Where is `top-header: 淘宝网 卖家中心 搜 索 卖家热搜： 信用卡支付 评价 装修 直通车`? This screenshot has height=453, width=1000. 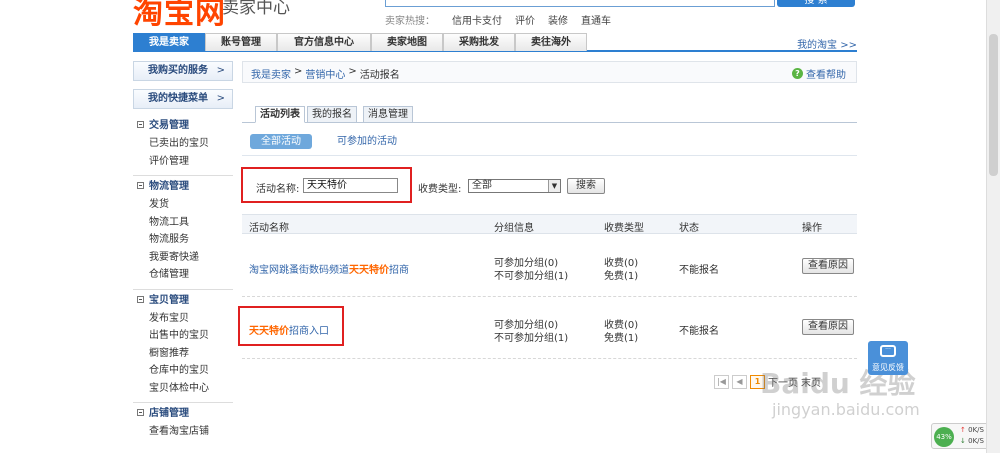 top-header: 淘宝网 卖家中心 搜 索 卖家热搜： 信用卡支付 评价 装修 直通车 is located at coordinates (500, 16).